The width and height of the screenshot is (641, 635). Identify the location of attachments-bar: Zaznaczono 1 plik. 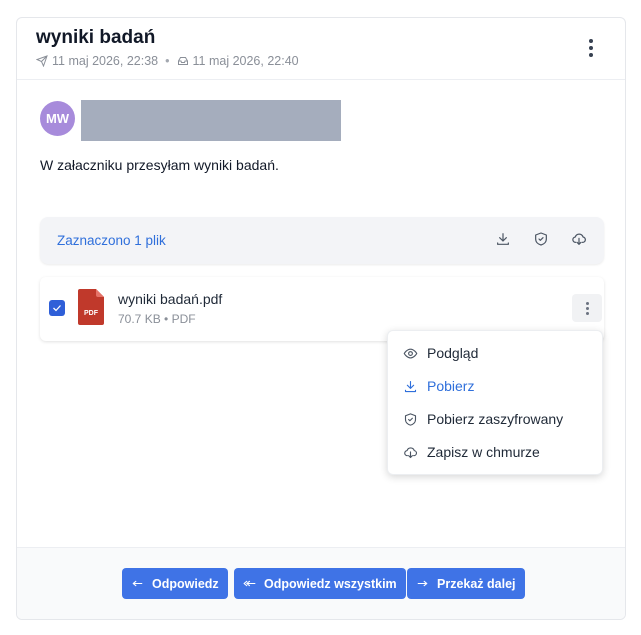
(322, 240).